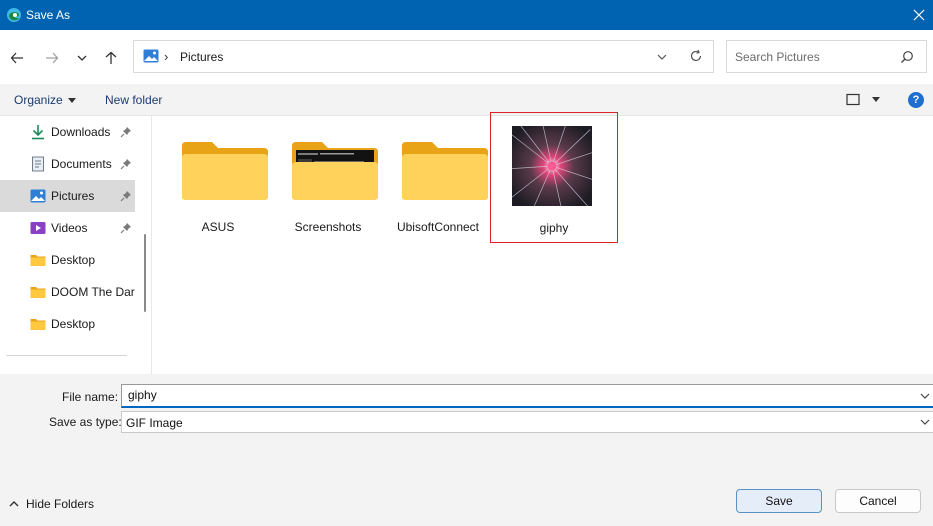 This screenshot has height=526, width=933. Describe the element at coordinates (66, 355) in the screenshot. I see `sidebar-divider` at that location.